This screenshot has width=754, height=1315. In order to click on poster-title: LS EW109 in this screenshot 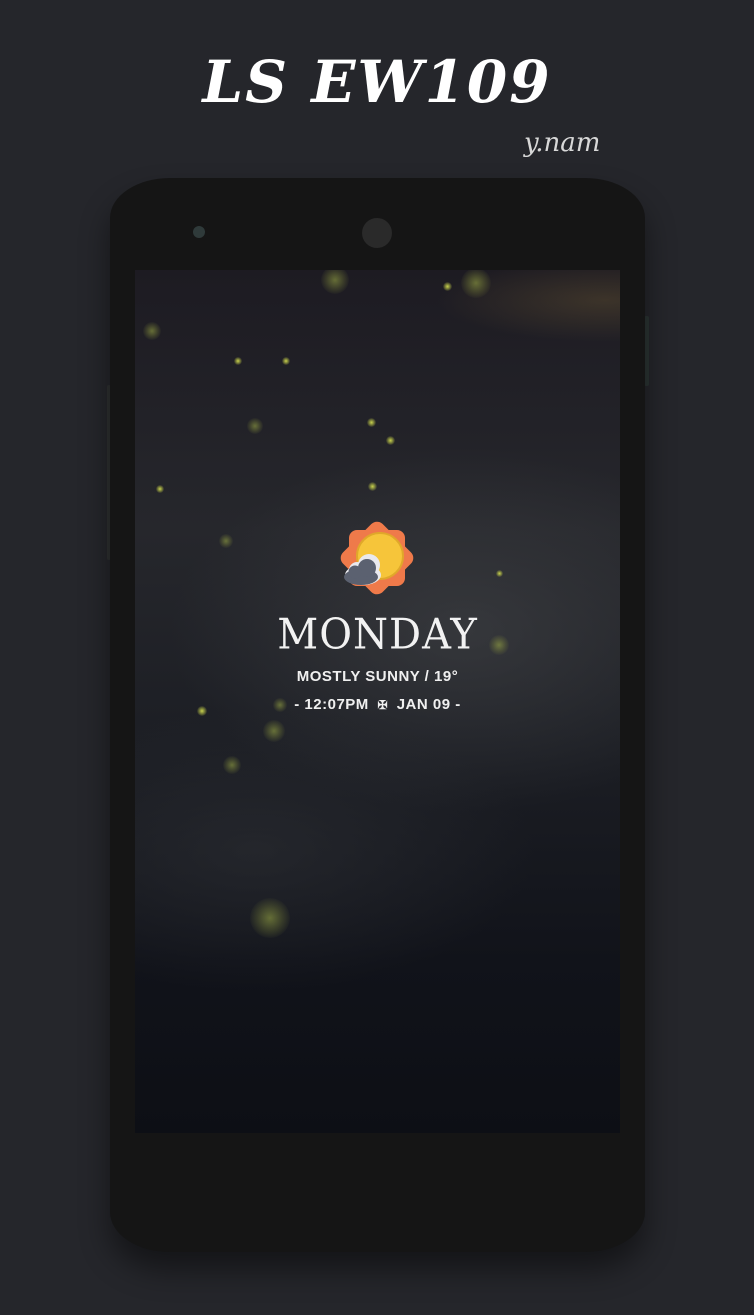, I will do `click(377, 82)`.